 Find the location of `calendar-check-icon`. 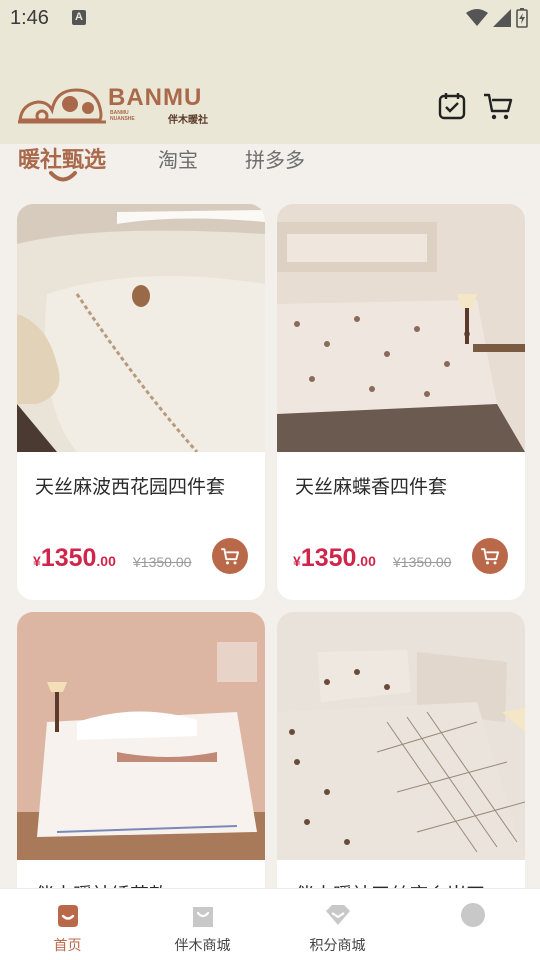

calendar-check-icon is located at coordinates (452, 106).